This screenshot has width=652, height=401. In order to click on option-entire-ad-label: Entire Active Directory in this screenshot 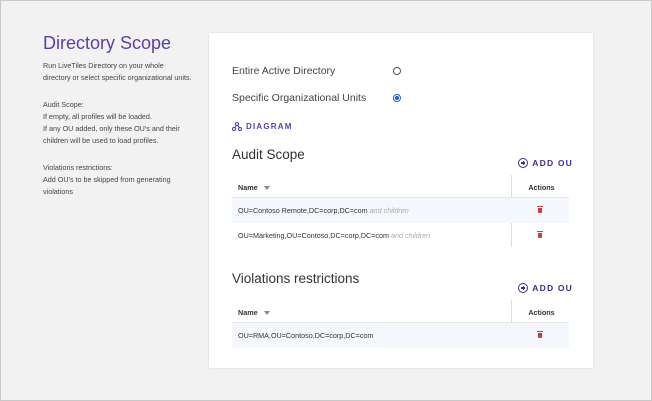, I will do `click(284, 71)`.